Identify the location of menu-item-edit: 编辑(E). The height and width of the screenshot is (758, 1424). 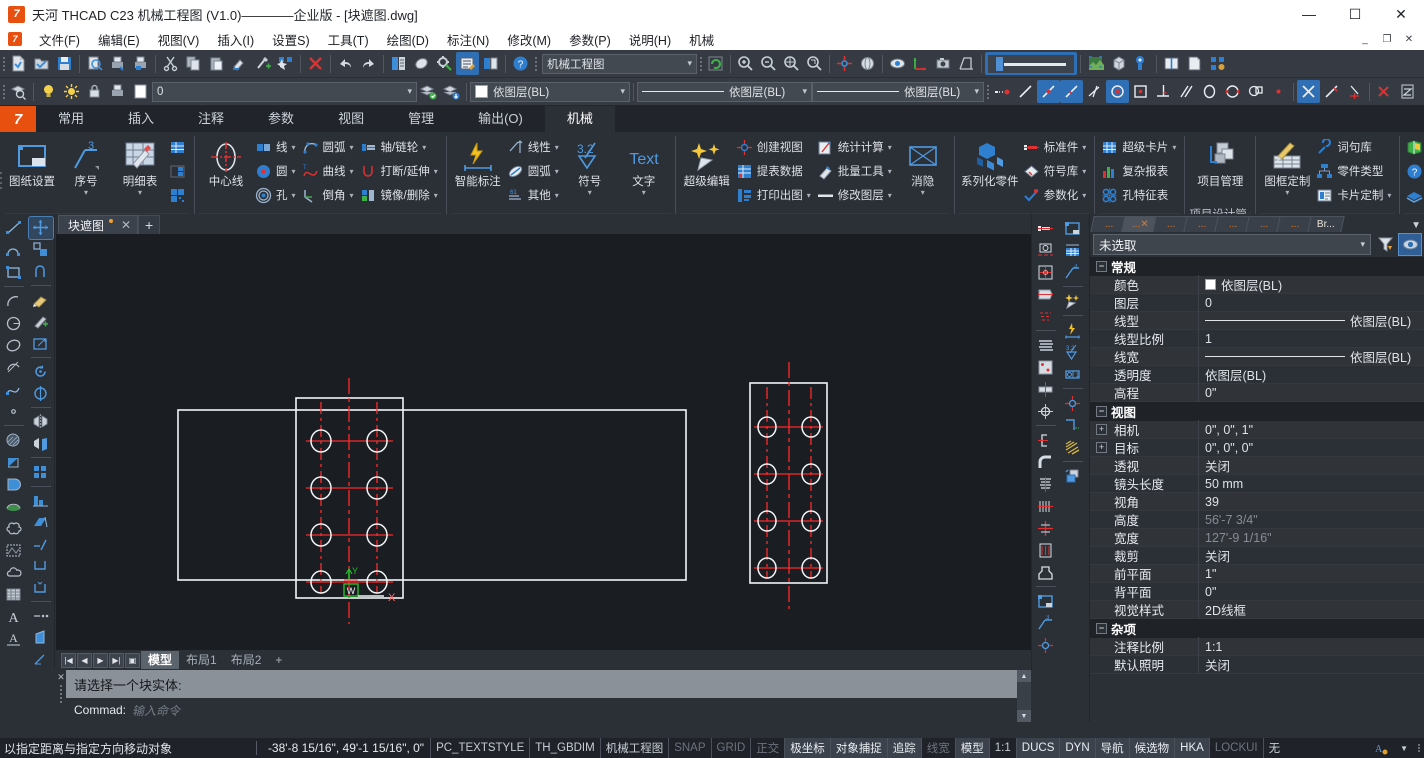
(119, 39).